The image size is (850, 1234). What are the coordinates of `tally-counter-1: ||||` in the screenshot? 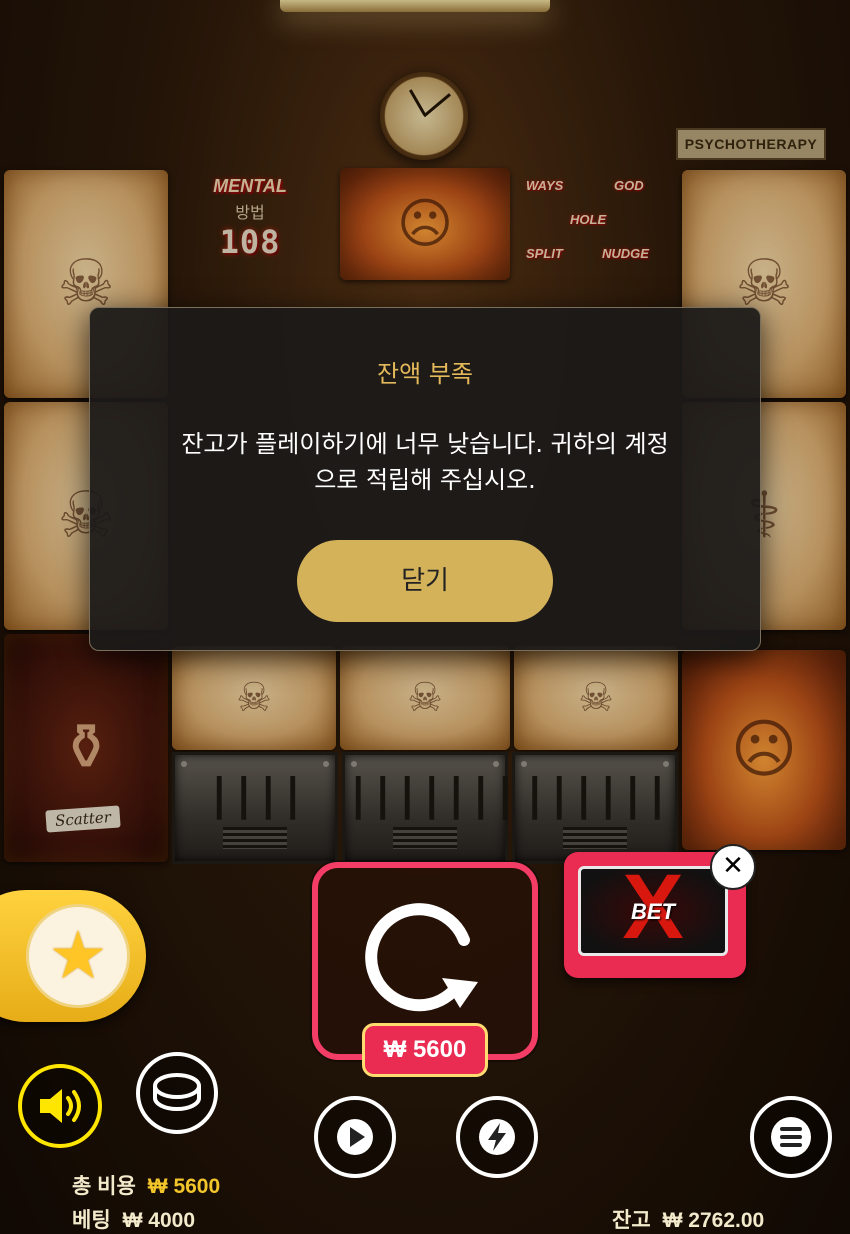 It's located at (255, 808).